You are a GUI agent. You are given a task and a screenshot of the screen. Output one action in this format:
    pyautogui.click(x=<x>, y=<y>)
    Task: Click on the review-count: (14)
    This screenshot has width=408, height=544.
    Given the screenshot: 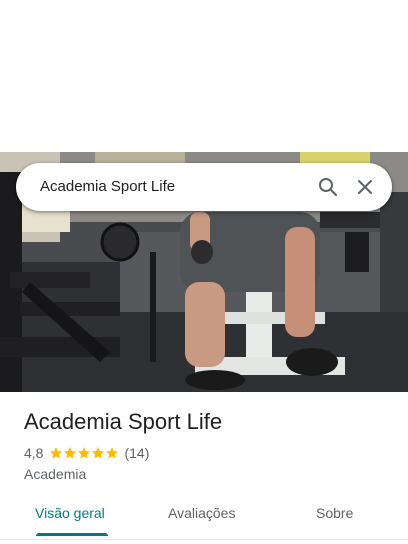 What is the action you would take?
    pyautogui.click(x=136, y=453)
    